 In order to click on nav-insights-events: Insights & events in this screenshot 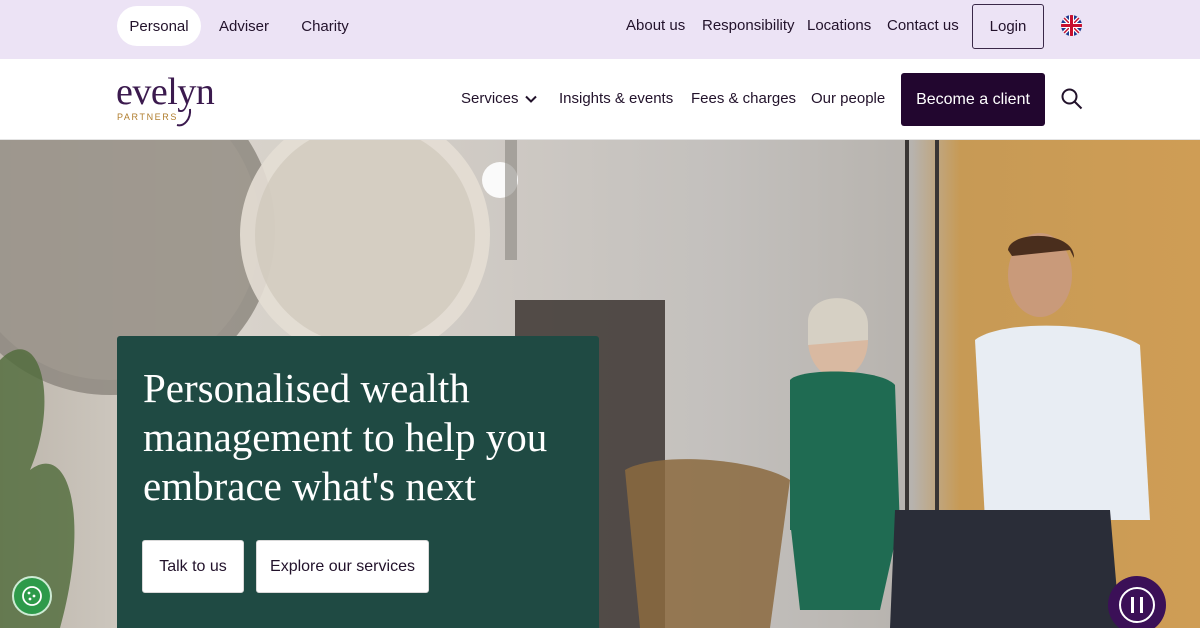, I will do `click(616, 98)`.